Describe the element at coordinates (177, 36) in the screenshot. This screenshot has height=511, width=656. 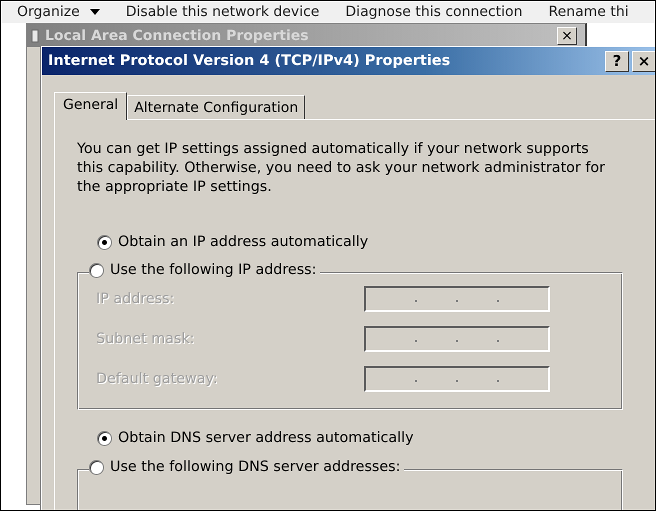
I see `window-title: Local Area Connection Properties` at that location.